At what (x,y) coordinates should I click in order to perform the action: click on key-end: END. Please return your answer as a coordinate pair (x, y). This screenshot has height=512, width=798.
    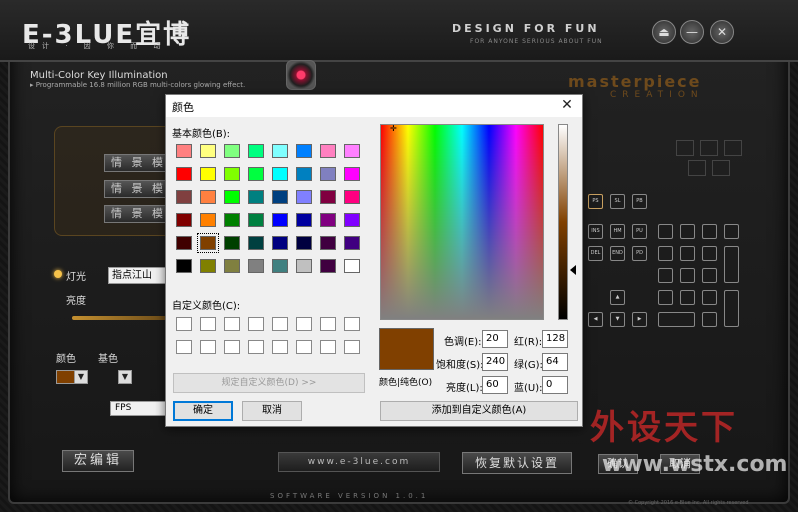
    Looking at the image, I should click on (617, 253).